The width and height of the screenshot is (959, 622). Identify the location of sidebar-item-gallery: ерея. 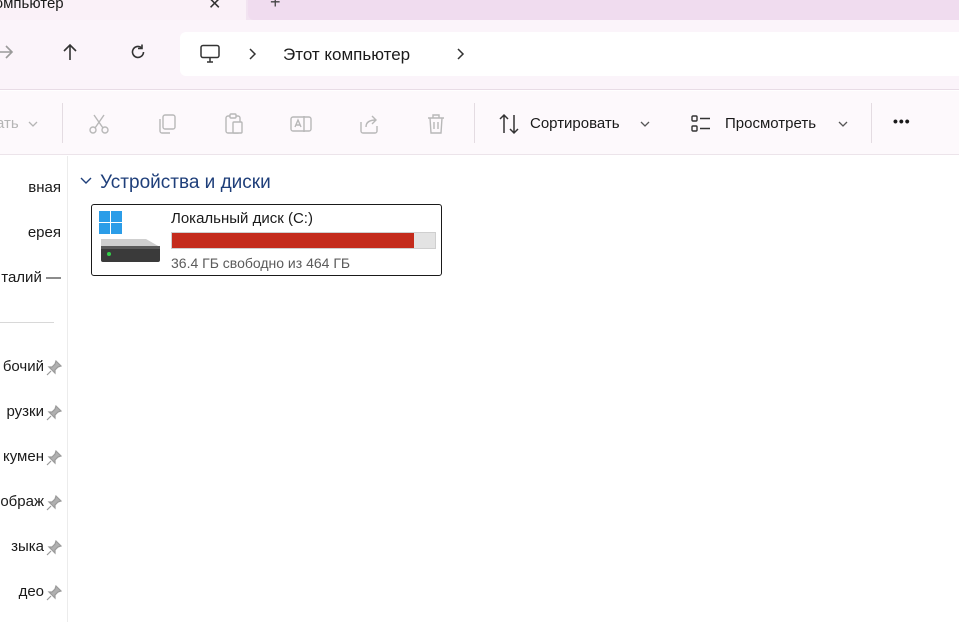
(33, 234).